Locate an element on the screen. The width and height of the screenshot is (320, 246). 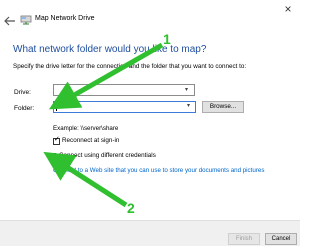
drive-label: Drive: is located at coordinates (22, 92).